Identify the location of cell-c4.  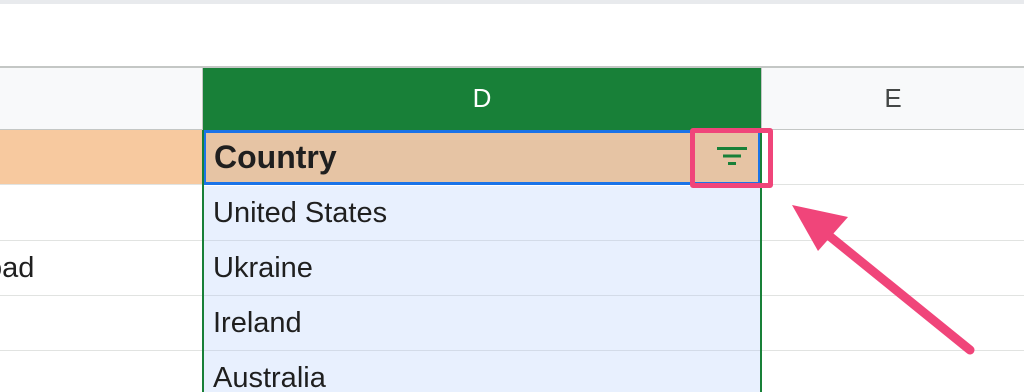
(101, 323).